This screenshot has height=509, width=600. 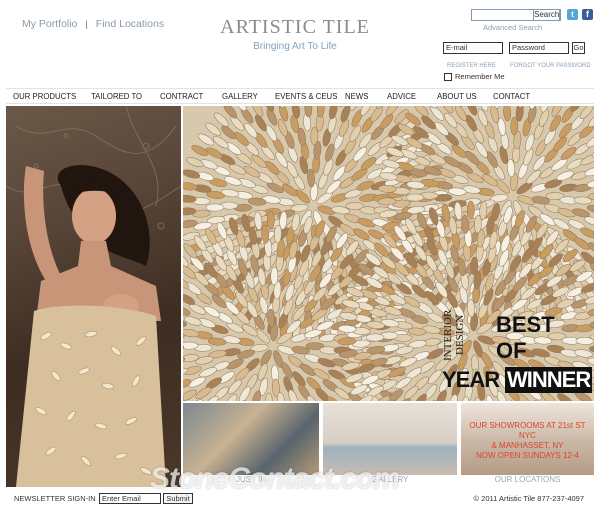 What do you see at coordinates (457, 96) in the screenshot?
I see `nav-item-about-us: ABOUT US` at bounding box center [457, 96].